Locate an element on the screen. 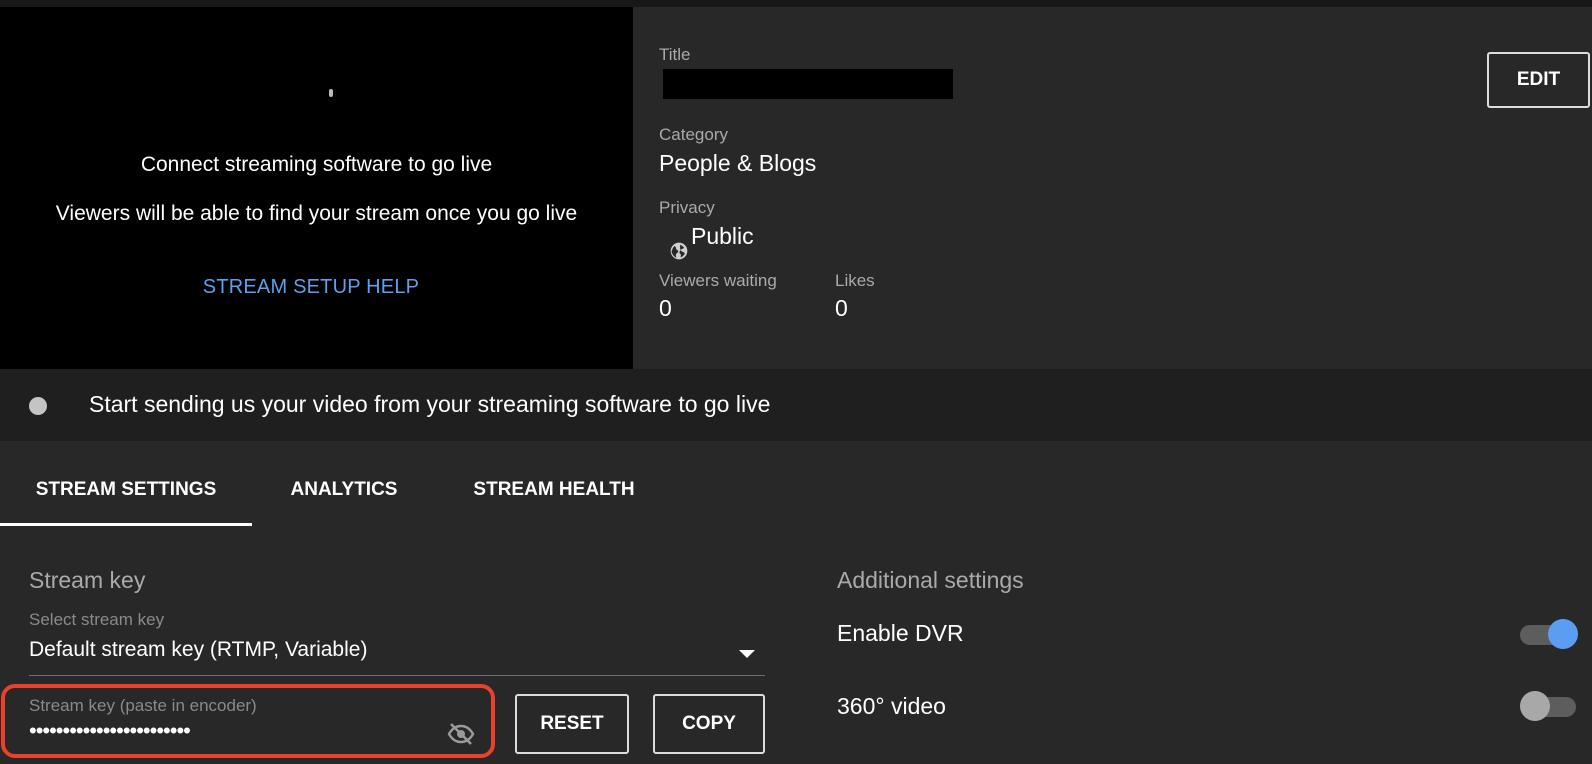  tab-stream-settings: STREAM SETTINGS is located at coordinates (126, 487).